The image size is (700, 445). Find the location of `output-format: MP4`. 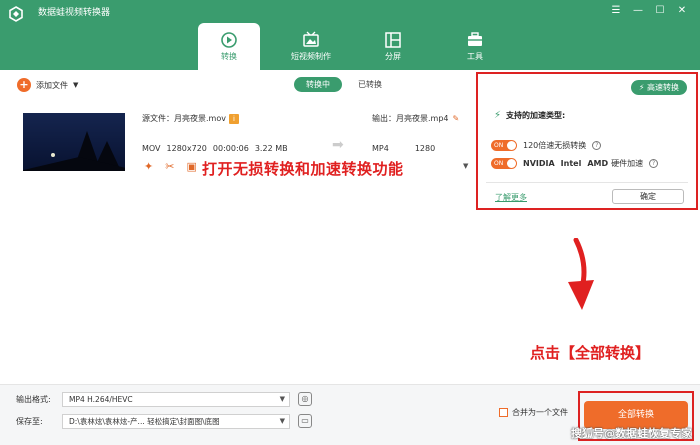

output-format: MP4 is located at coordinates (380, 148).